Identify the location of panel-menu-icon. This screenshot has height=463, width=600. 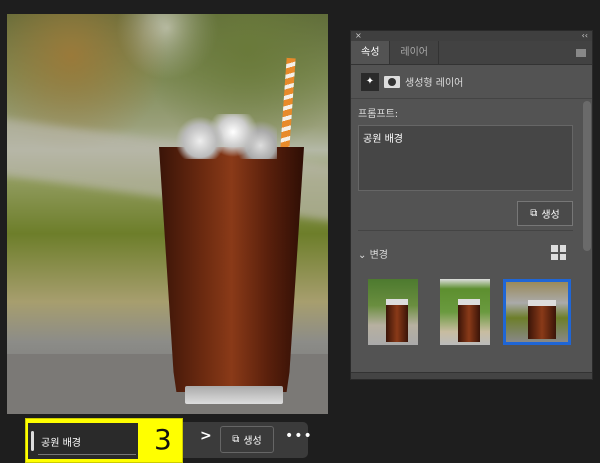
(581, 53).